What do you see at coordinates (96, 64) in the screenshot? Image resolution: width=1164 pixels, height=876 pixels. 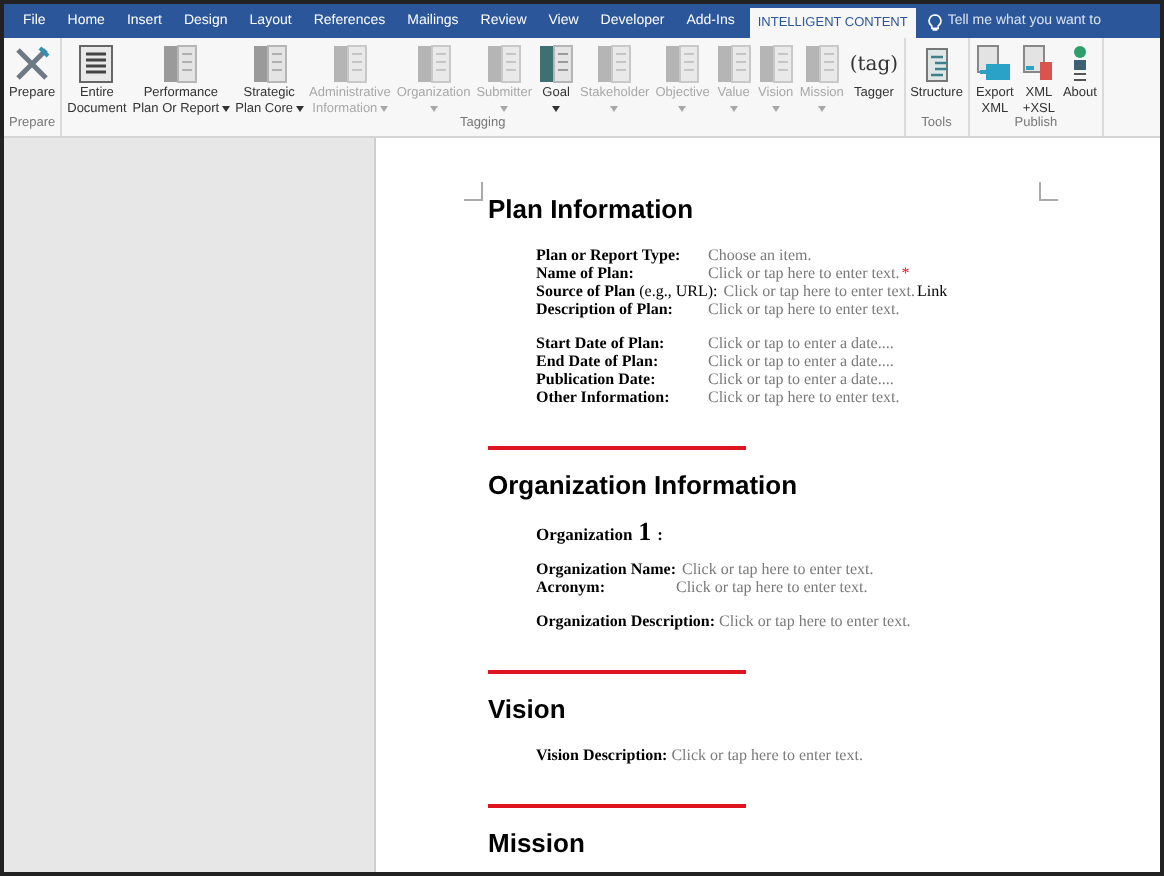 I see `document-tags-icon` at bounding box center [96, 64].